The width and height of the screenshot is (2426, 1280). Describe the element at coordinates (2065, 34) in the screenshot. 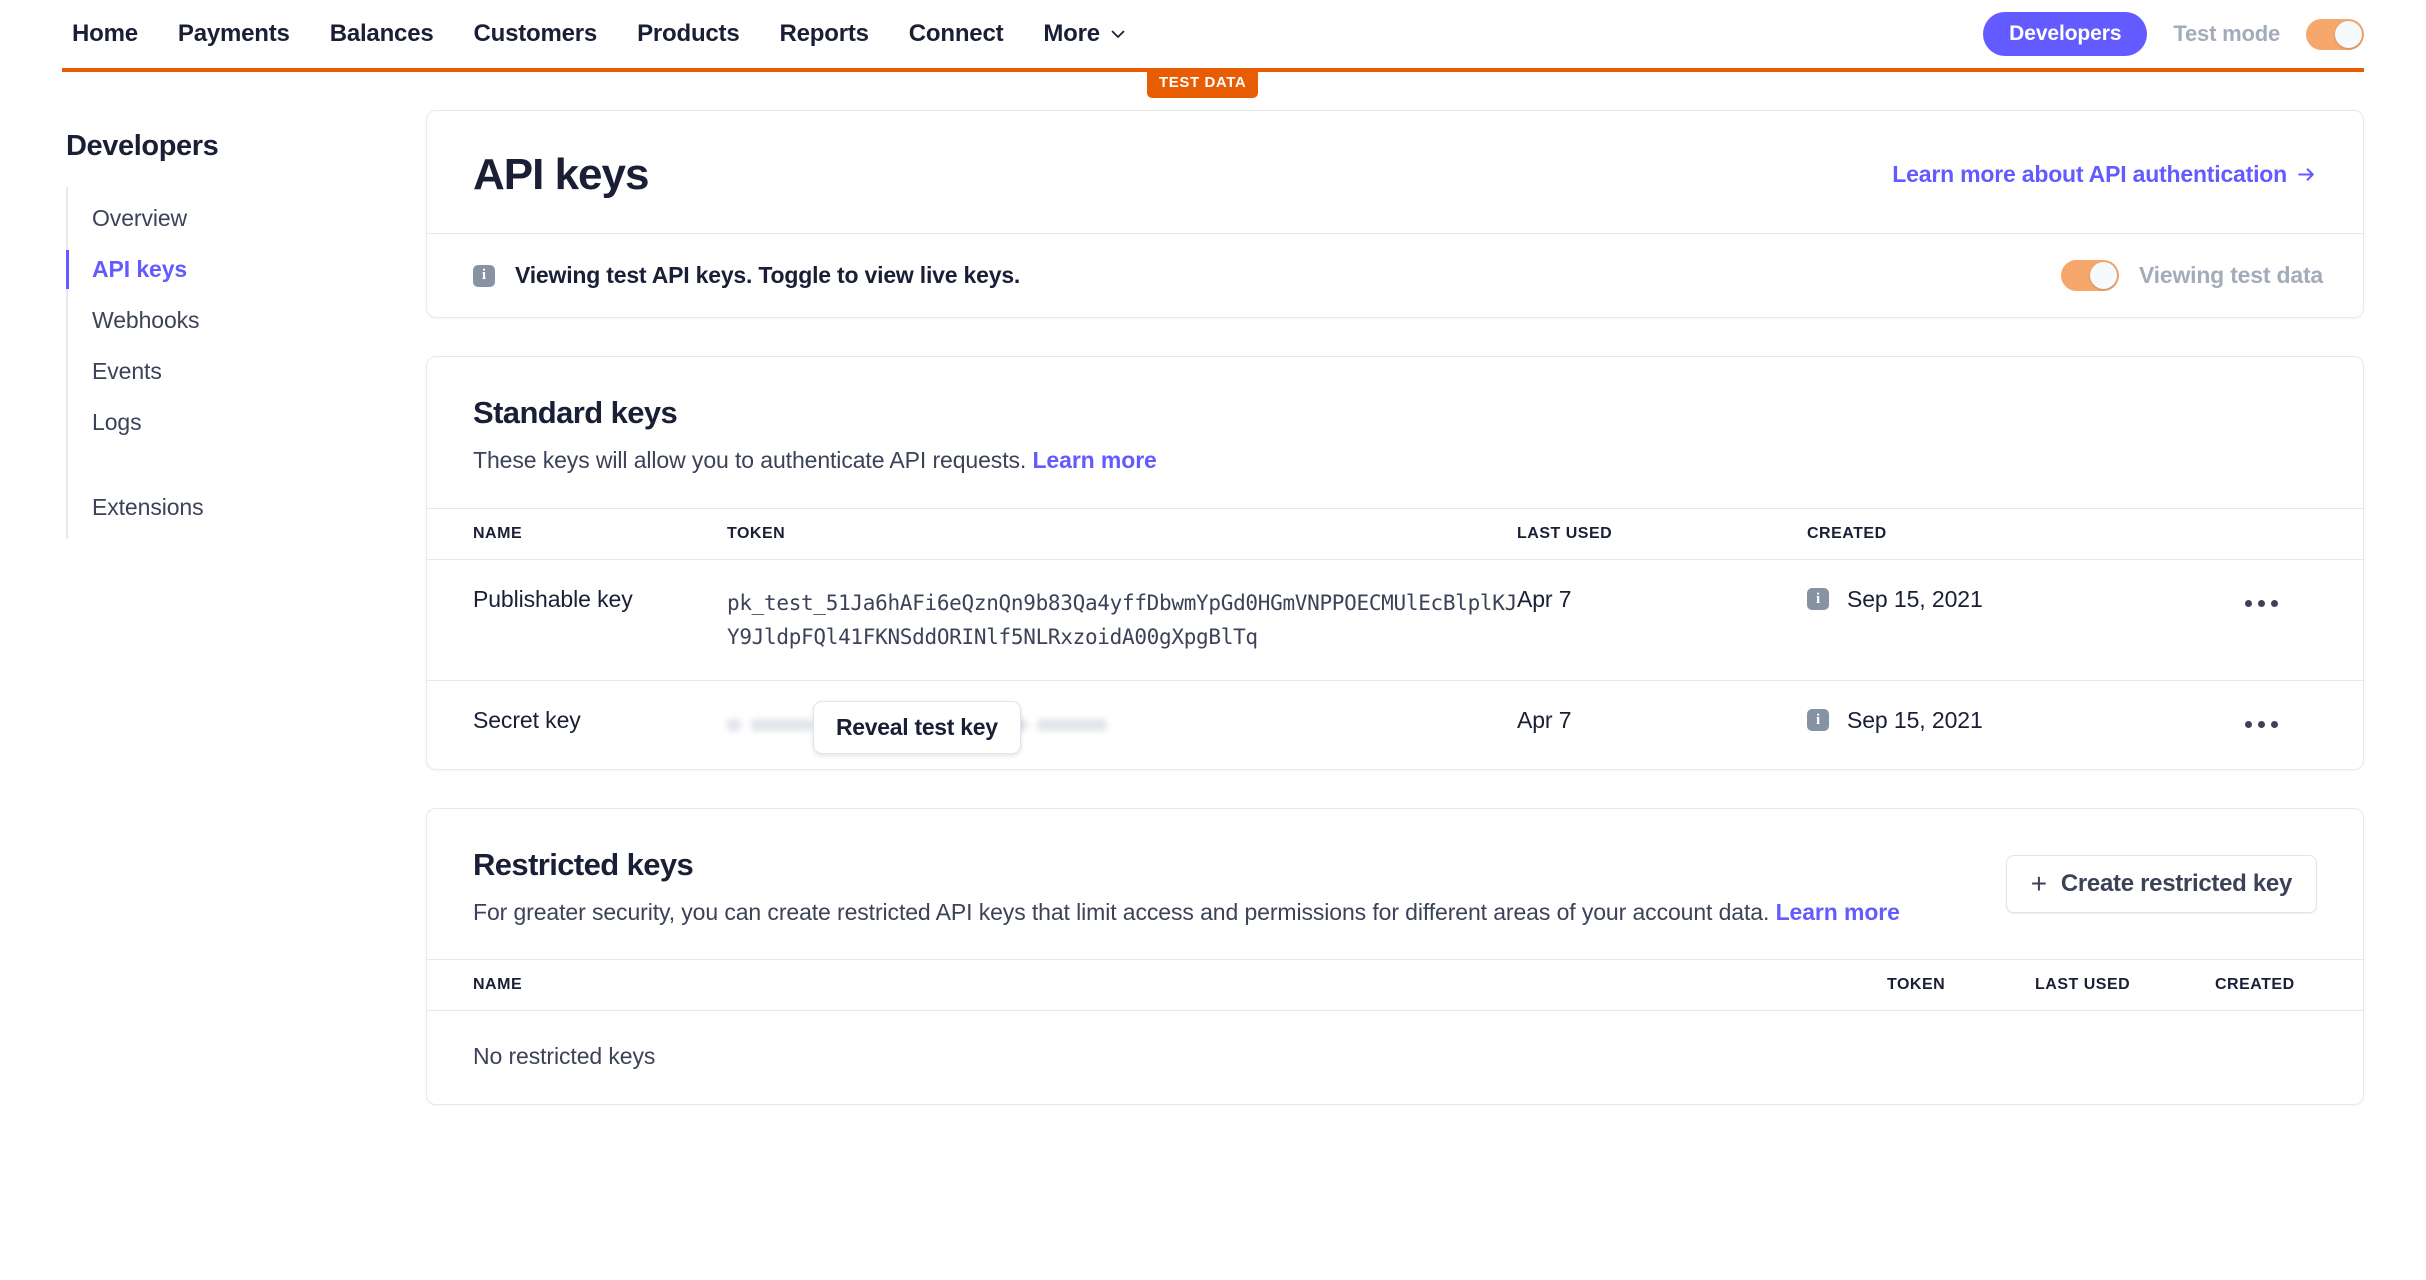

I see `developers-button: Developers` at that location.